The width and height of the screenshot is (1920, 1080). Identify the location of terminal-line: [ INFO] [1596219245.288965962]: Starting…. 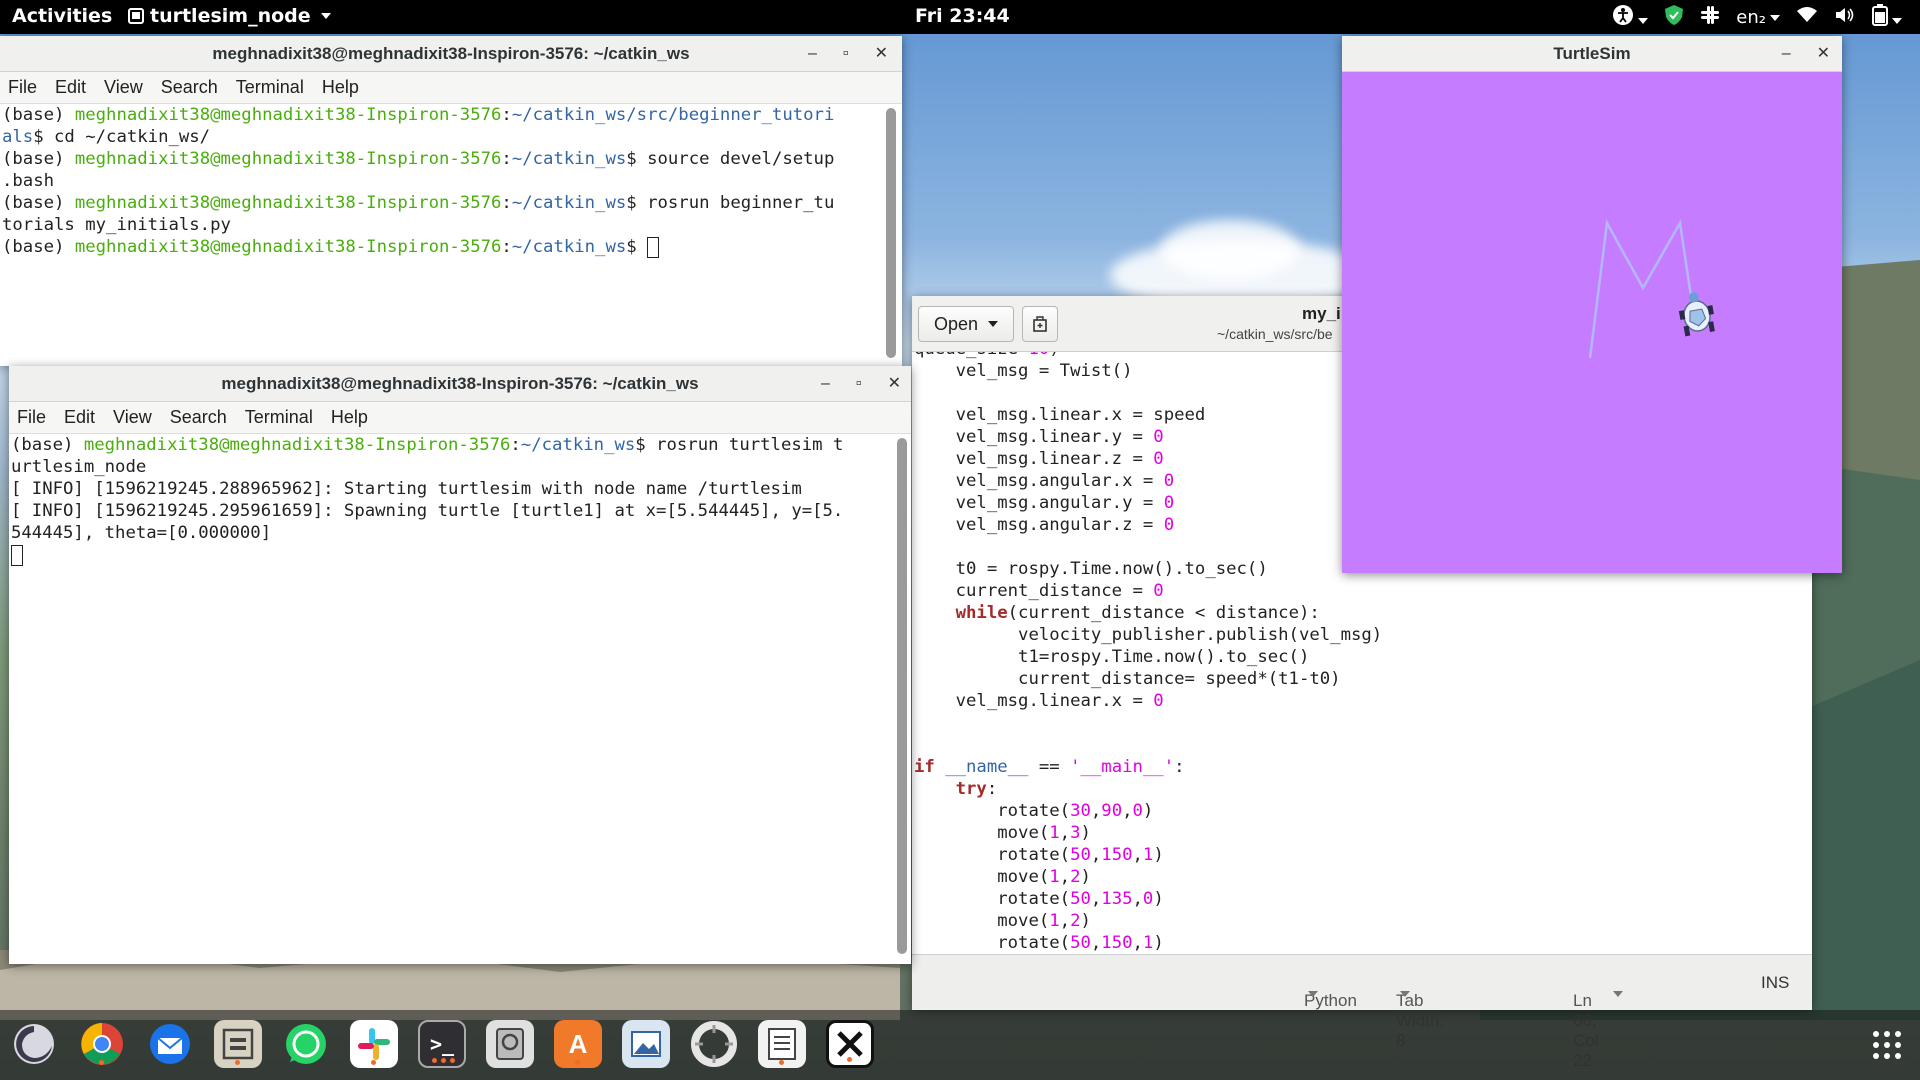
(406, 489).